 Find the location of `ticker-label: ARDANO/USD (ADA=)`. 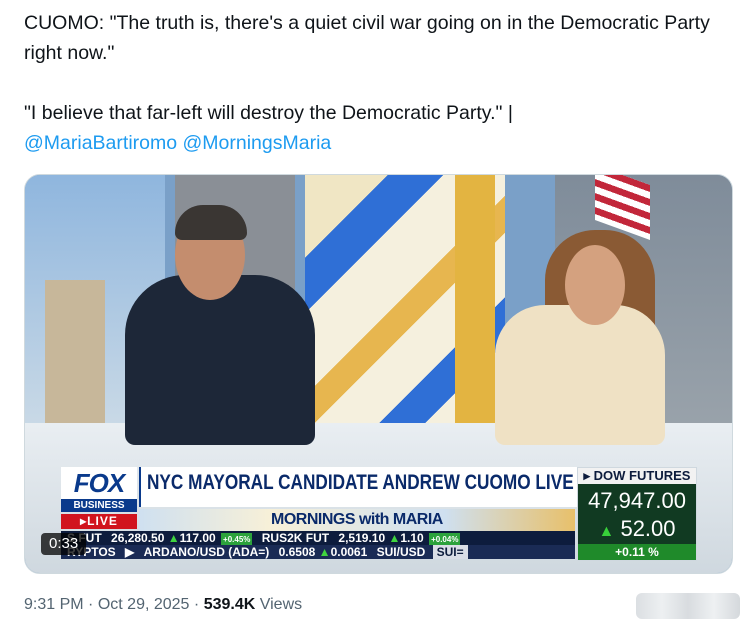

ticker-label: ARDANO/USD (ADA=) is located at coordinates (206, 552).